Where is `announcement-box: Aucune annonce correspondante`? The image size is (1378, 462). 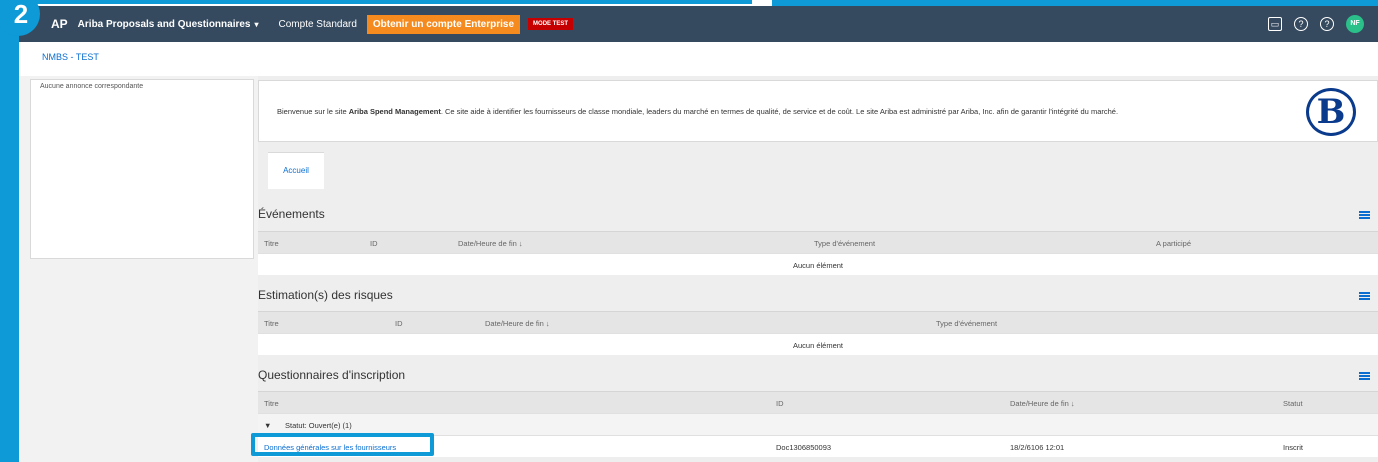
announcement-box: Aucune annonce correspondante is located at coordinates (142, 169).